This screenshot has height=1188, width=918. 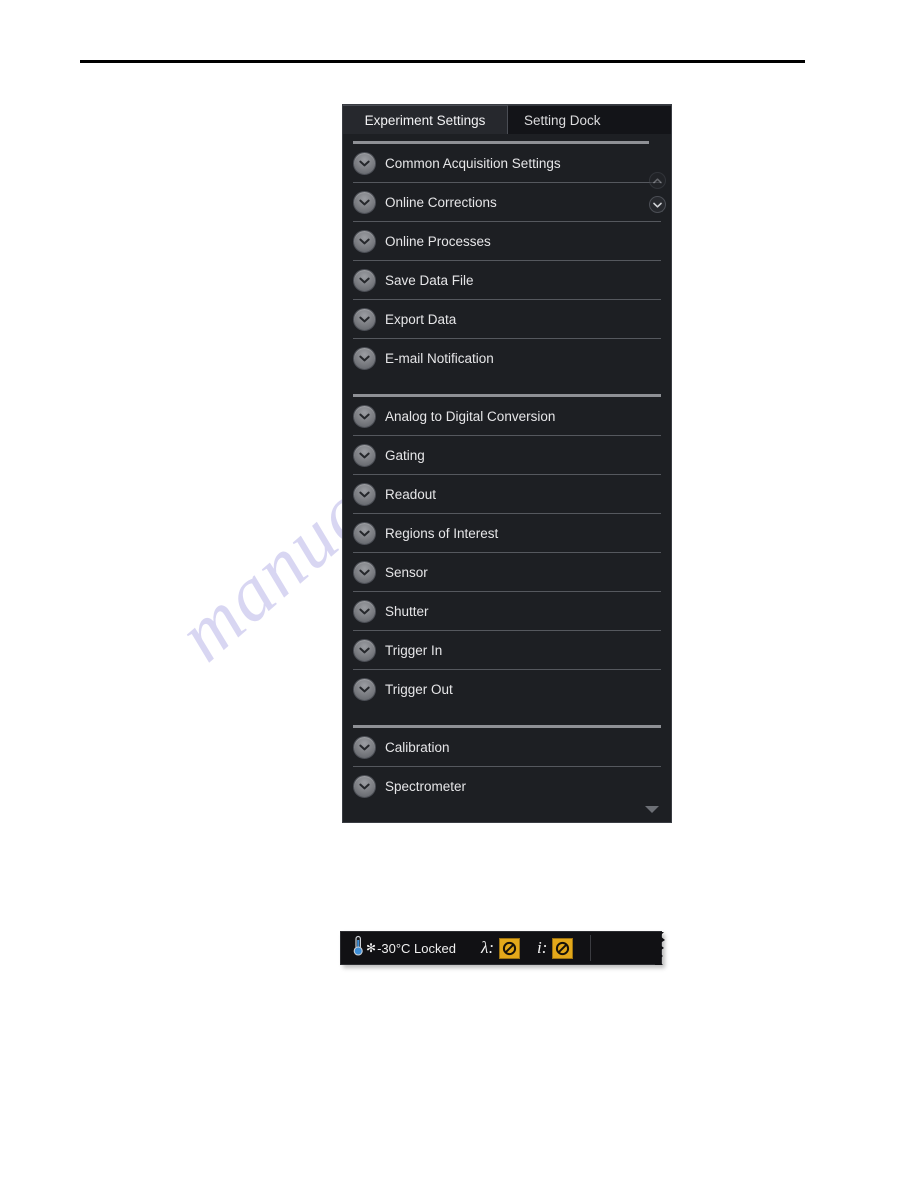 What do you see at coordinates (507, 689) in the screenshot?
I see `setting-row-trigger-out: Trigger Out` at bounding box center [507, 689].